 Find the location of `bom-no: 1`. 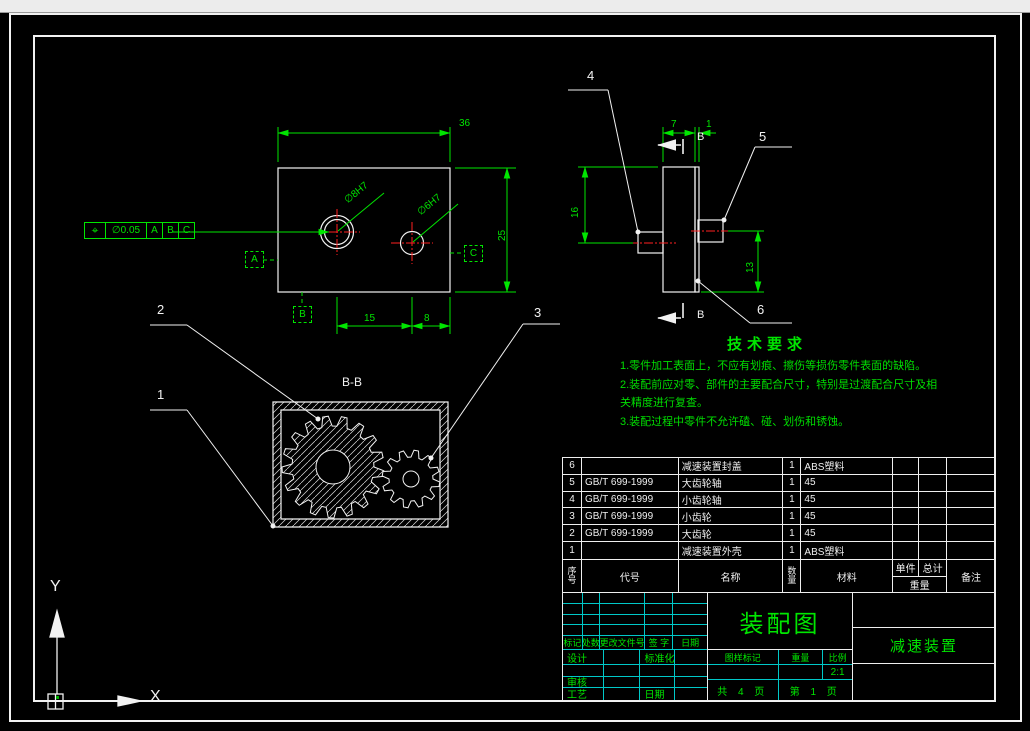

bom-no: 1 is located at coordinates (572, 550).